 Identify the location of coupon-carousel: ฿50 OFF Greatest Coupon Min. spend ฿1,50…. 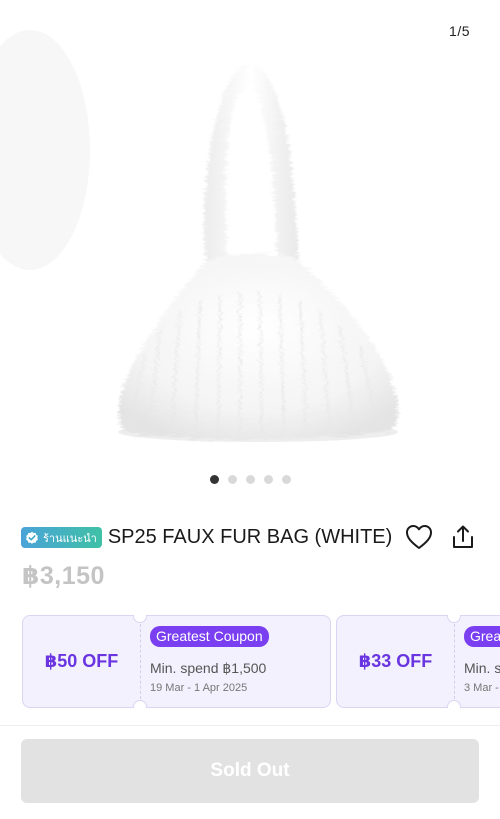
(261, 661).